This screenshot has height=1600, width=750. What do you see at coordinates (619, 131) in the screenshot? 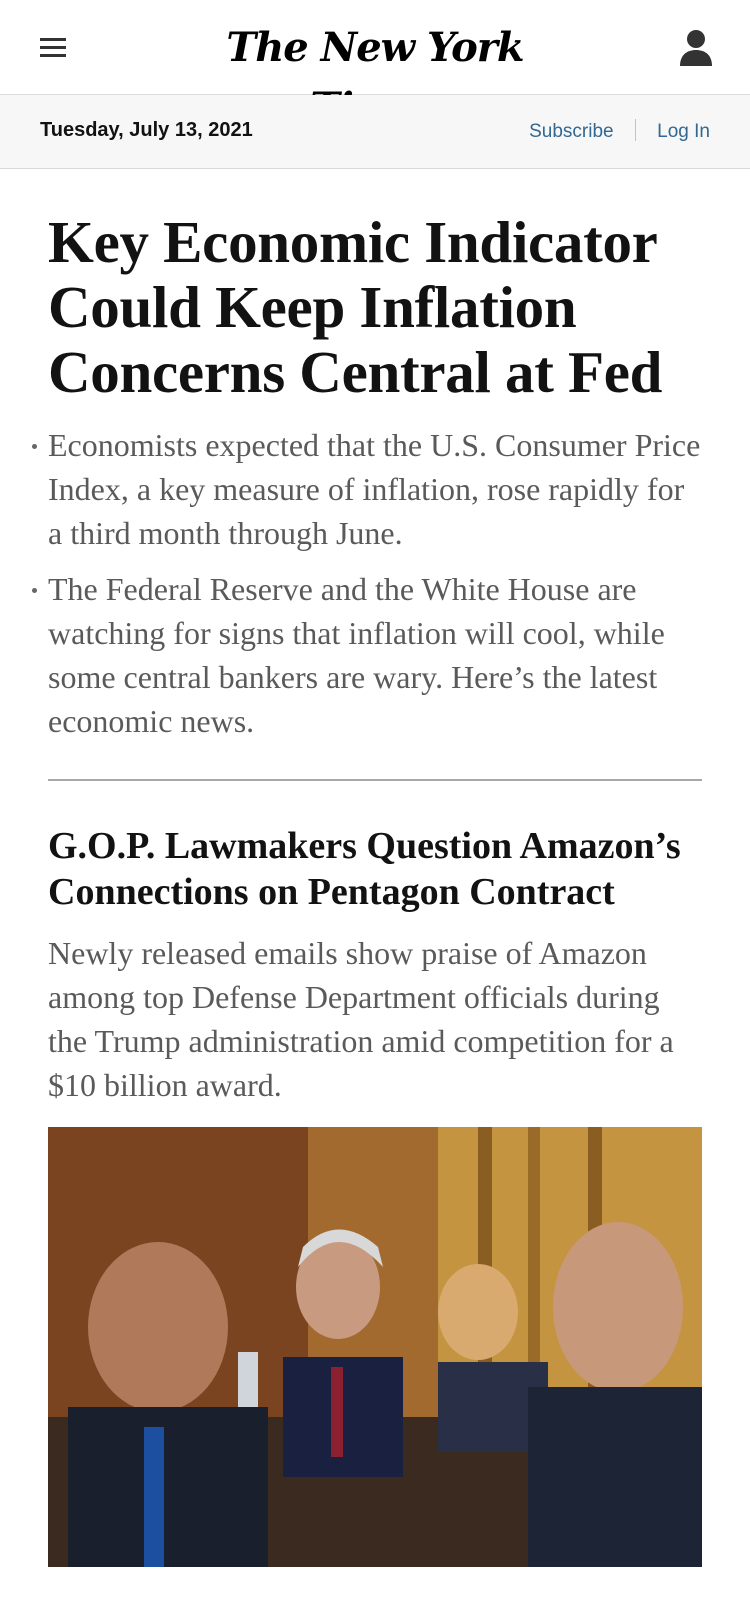
I see `auth-links: Subscribe Log In` at bounding box center [619, 131].